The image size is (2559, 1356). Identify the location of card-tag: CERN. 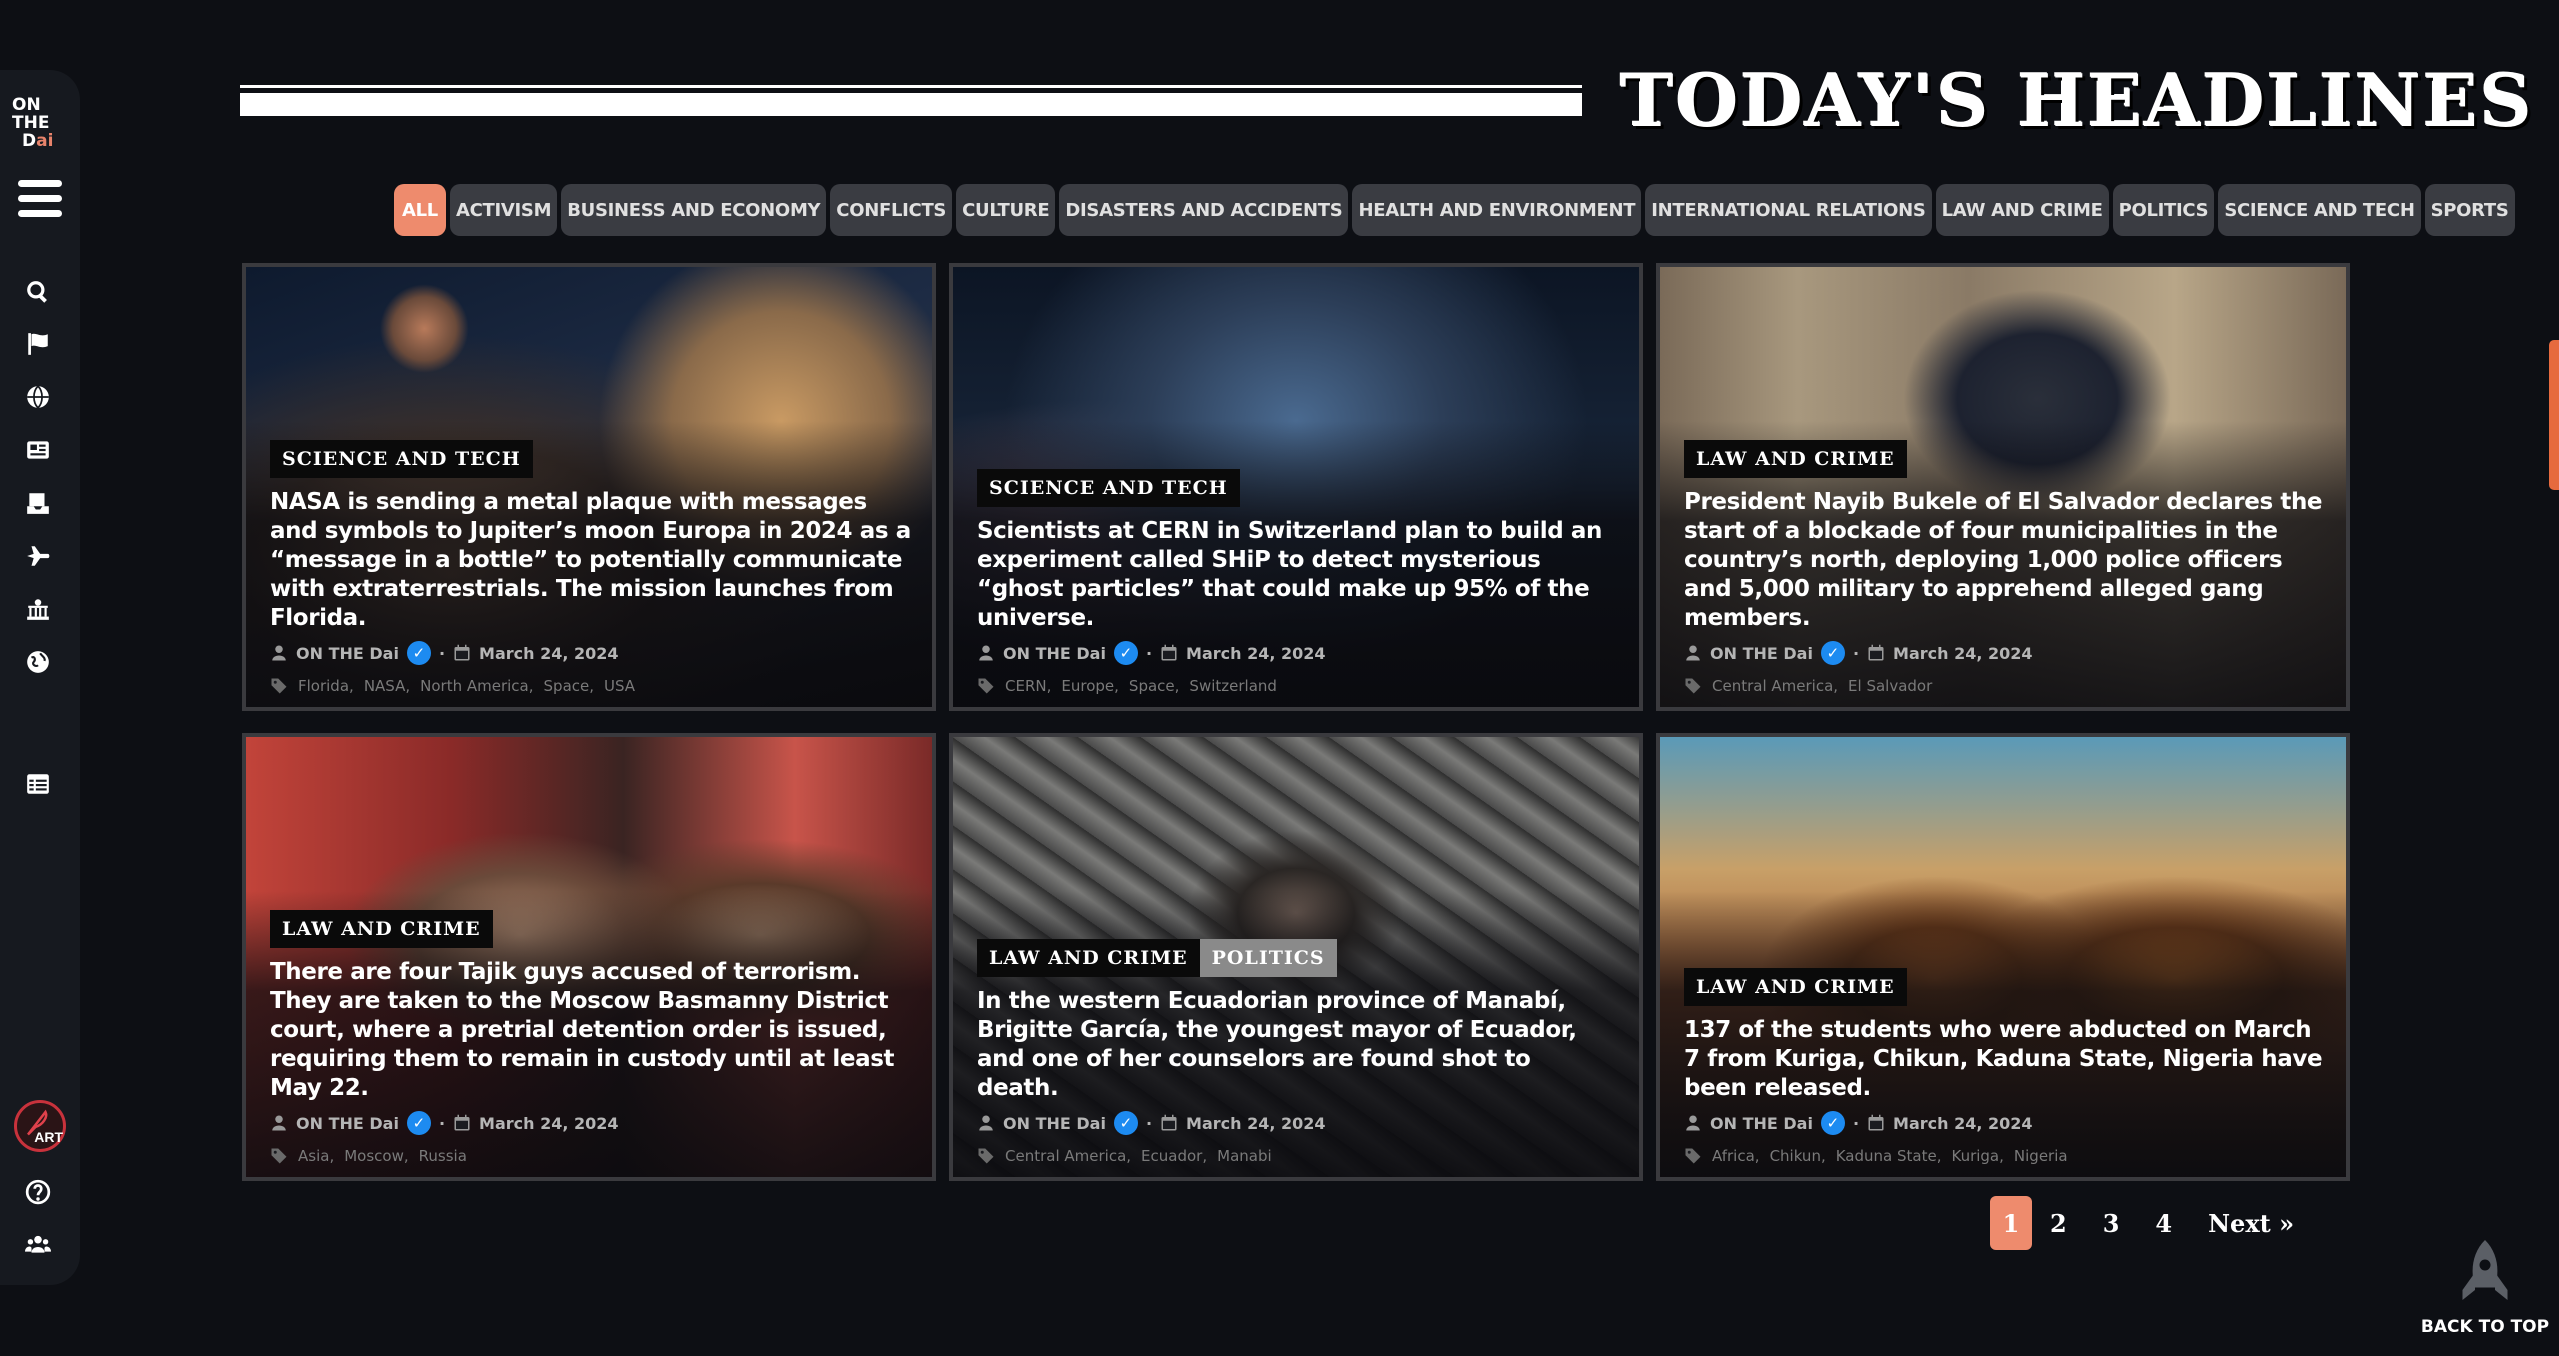
(1028, 686).